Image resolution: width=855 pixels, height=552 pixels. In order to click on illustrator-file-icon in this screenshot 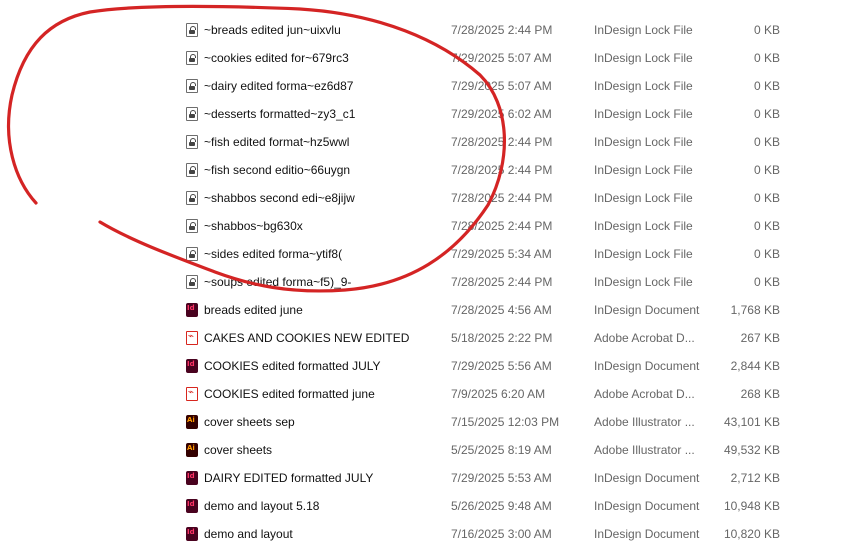, I will do `click(192, 450)`.